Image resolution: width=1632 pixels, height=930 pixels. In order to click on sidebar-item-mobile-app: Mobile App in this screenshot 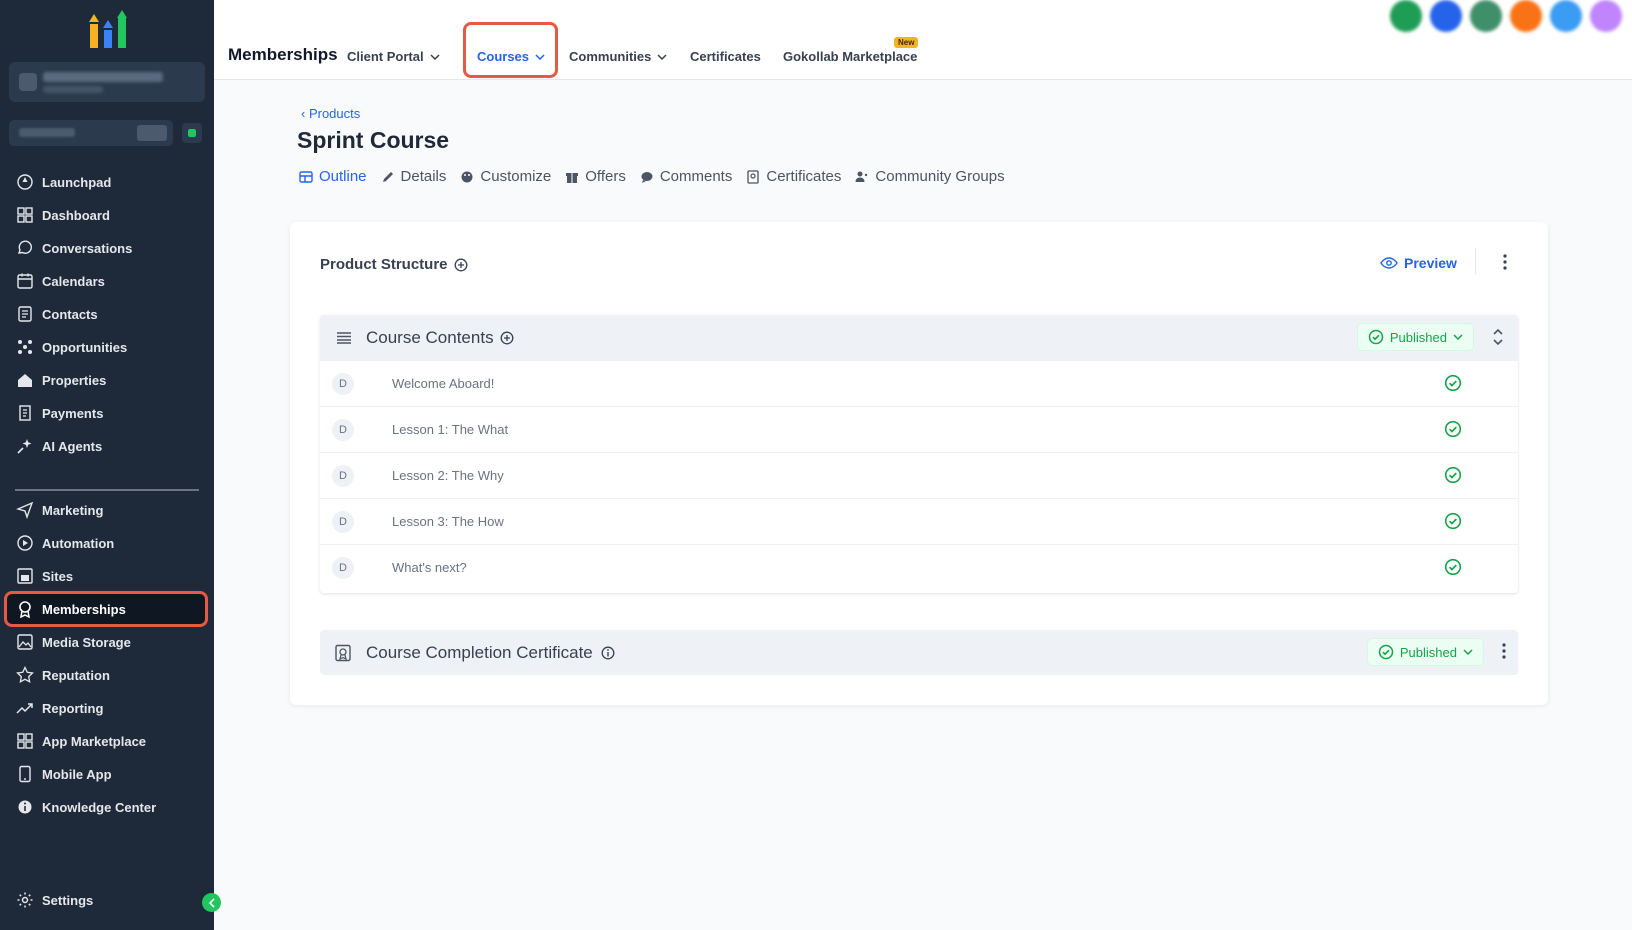, I will do `click(106, 774)`.